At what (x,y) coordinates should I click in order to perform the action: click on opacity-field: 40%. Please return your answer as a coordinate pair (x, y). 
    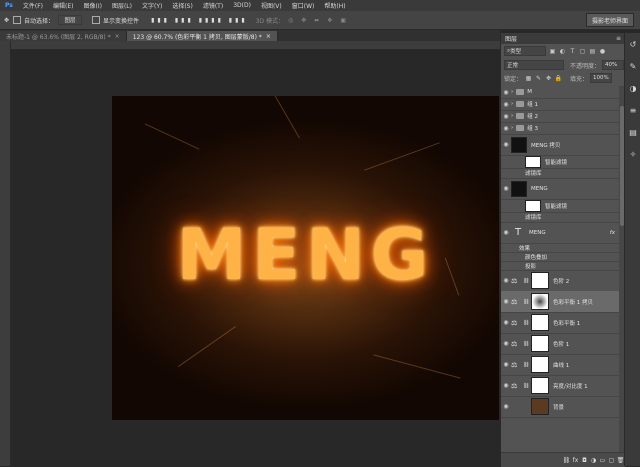
    Looking at the image, I should click on (613, 65).